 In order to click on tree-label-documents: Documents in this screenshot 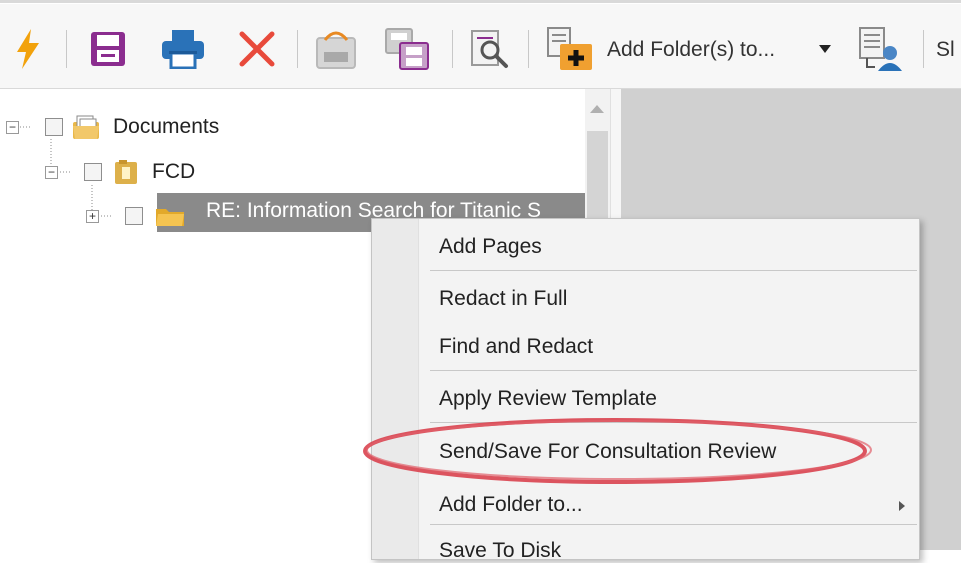, I will do `click(166, 126)`.